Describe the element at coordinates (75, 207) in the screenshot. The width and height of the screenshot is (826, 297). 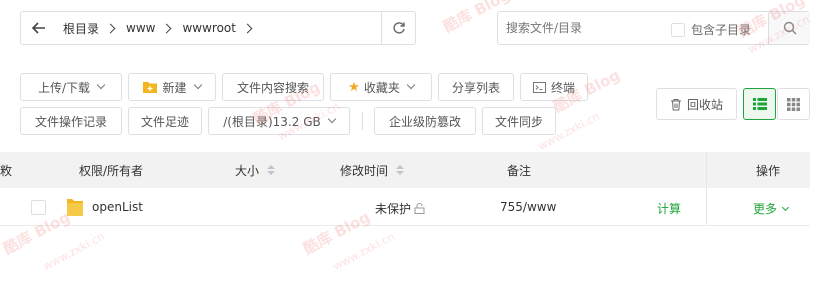
I see `folder-icon` at that location.